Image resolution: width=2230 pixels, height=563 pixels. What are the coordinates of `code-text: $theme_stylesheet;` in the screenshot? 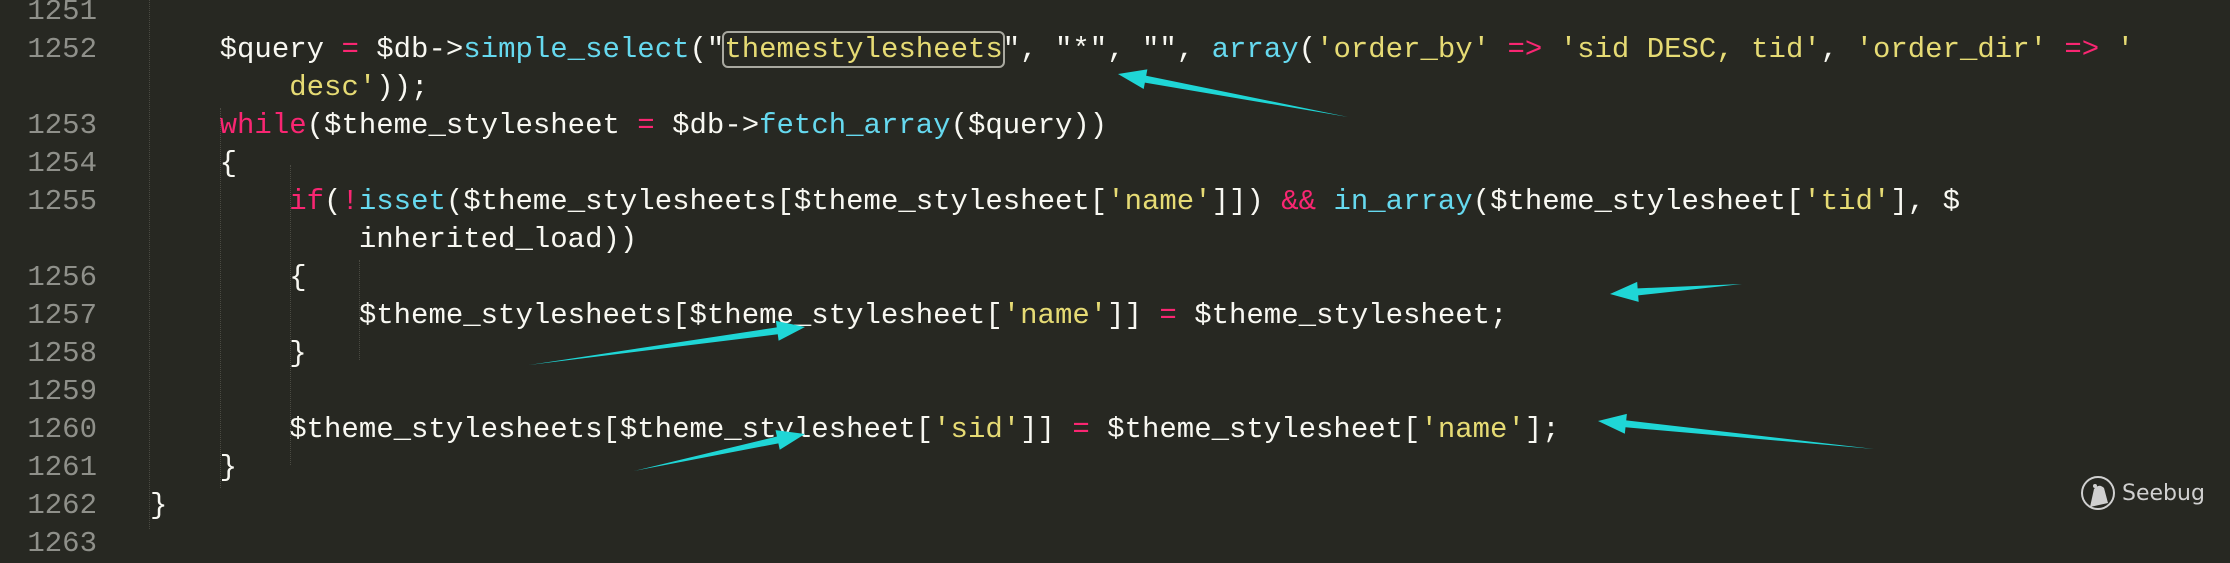 It's located at (1342, 315).